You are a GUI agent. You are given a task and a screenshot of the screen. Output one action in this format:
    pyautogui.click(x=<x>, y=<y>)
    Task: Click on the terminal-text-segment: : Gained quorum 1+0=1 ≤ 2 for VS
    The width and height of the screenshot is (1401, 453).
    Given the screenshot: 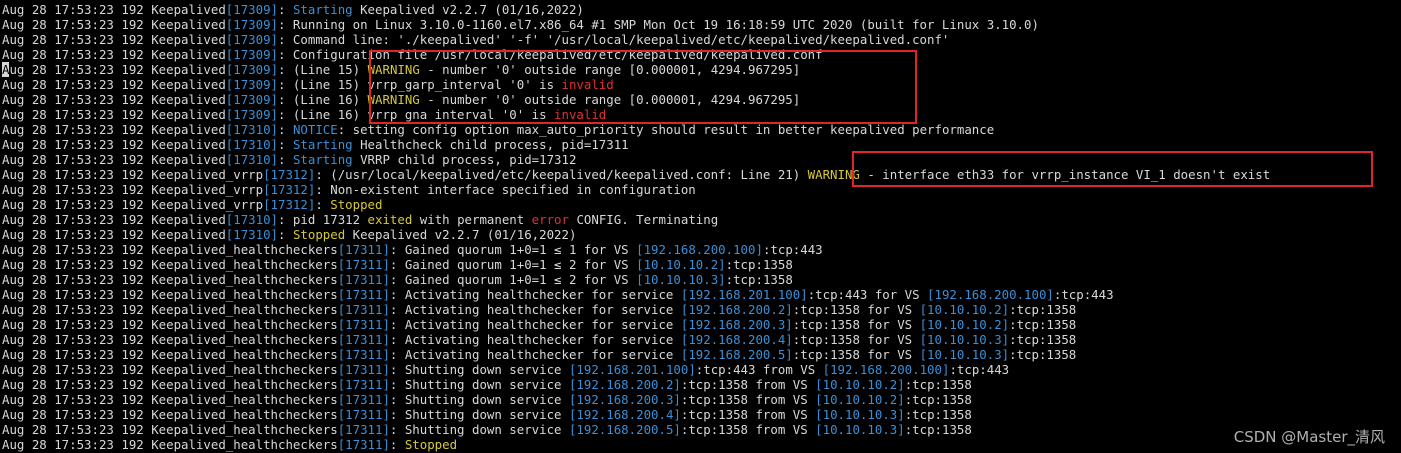 What is the action you would take?
    pyautogui.click(x=513, y=264)
    